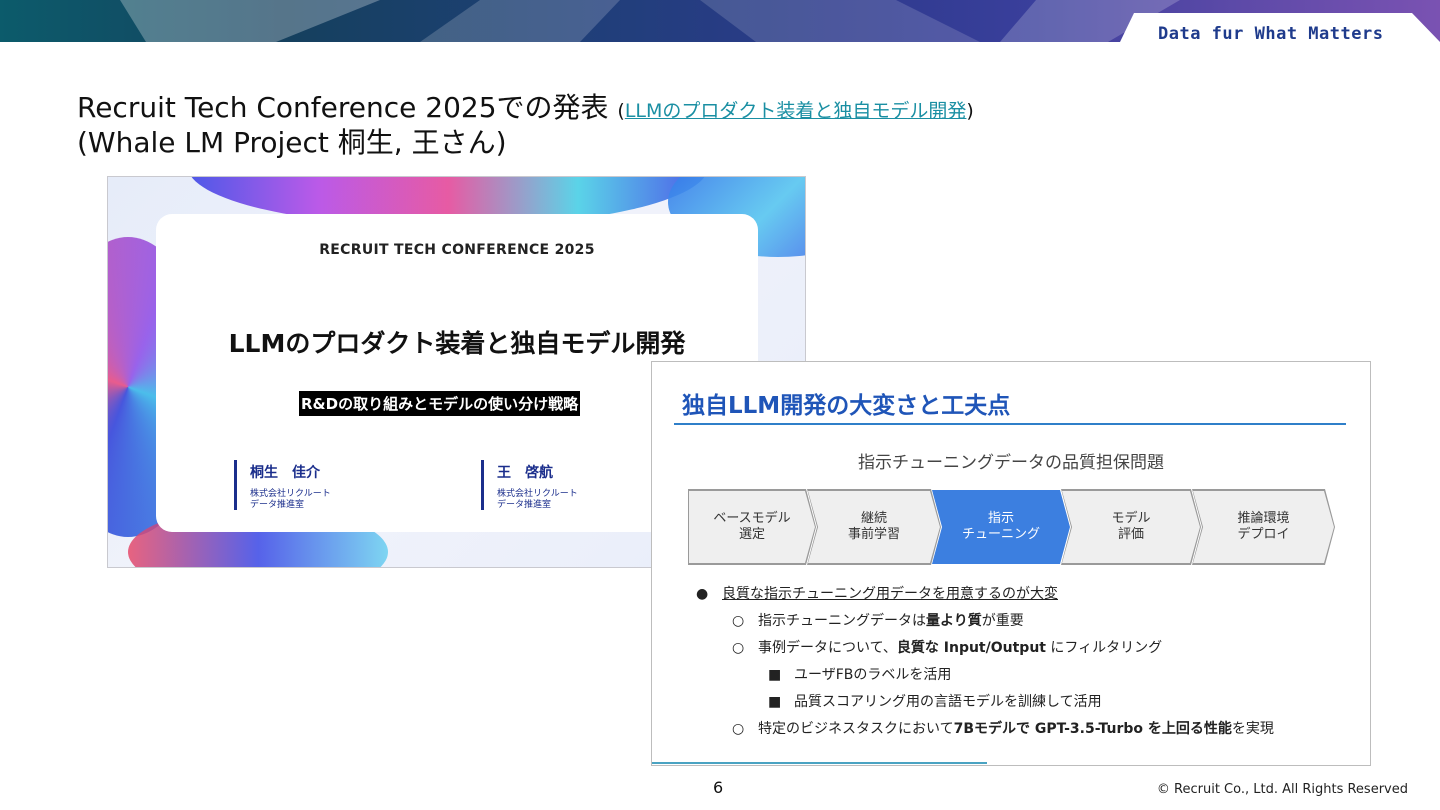 The image size is (1440, 810). I want to click on bullet-emphasis: 7Bモデルで GPT-3.5-Turbo を上回る性能, so click(1092, 729).